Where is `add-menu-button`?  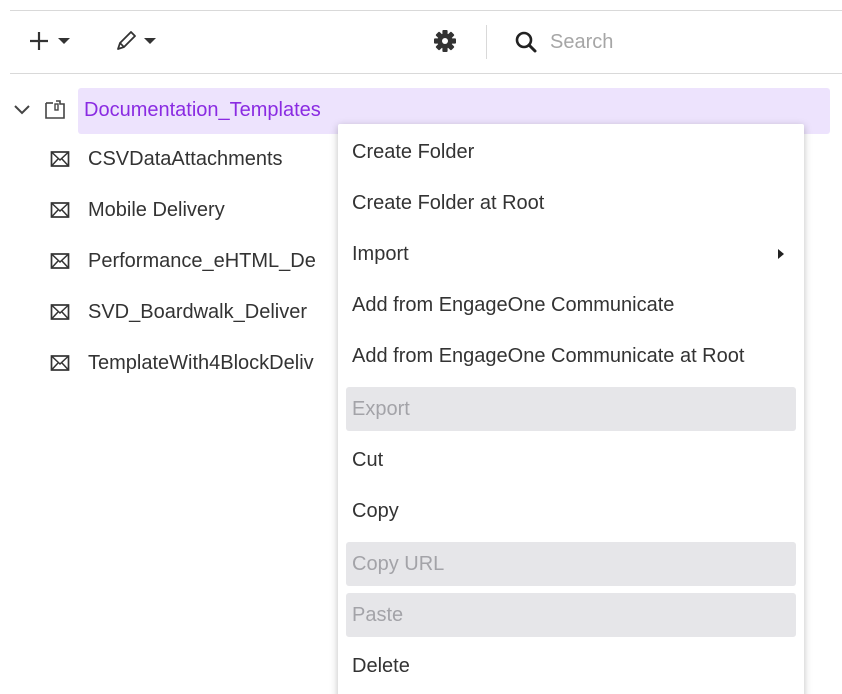 add-menu-button is located at coordinates (53, 41).